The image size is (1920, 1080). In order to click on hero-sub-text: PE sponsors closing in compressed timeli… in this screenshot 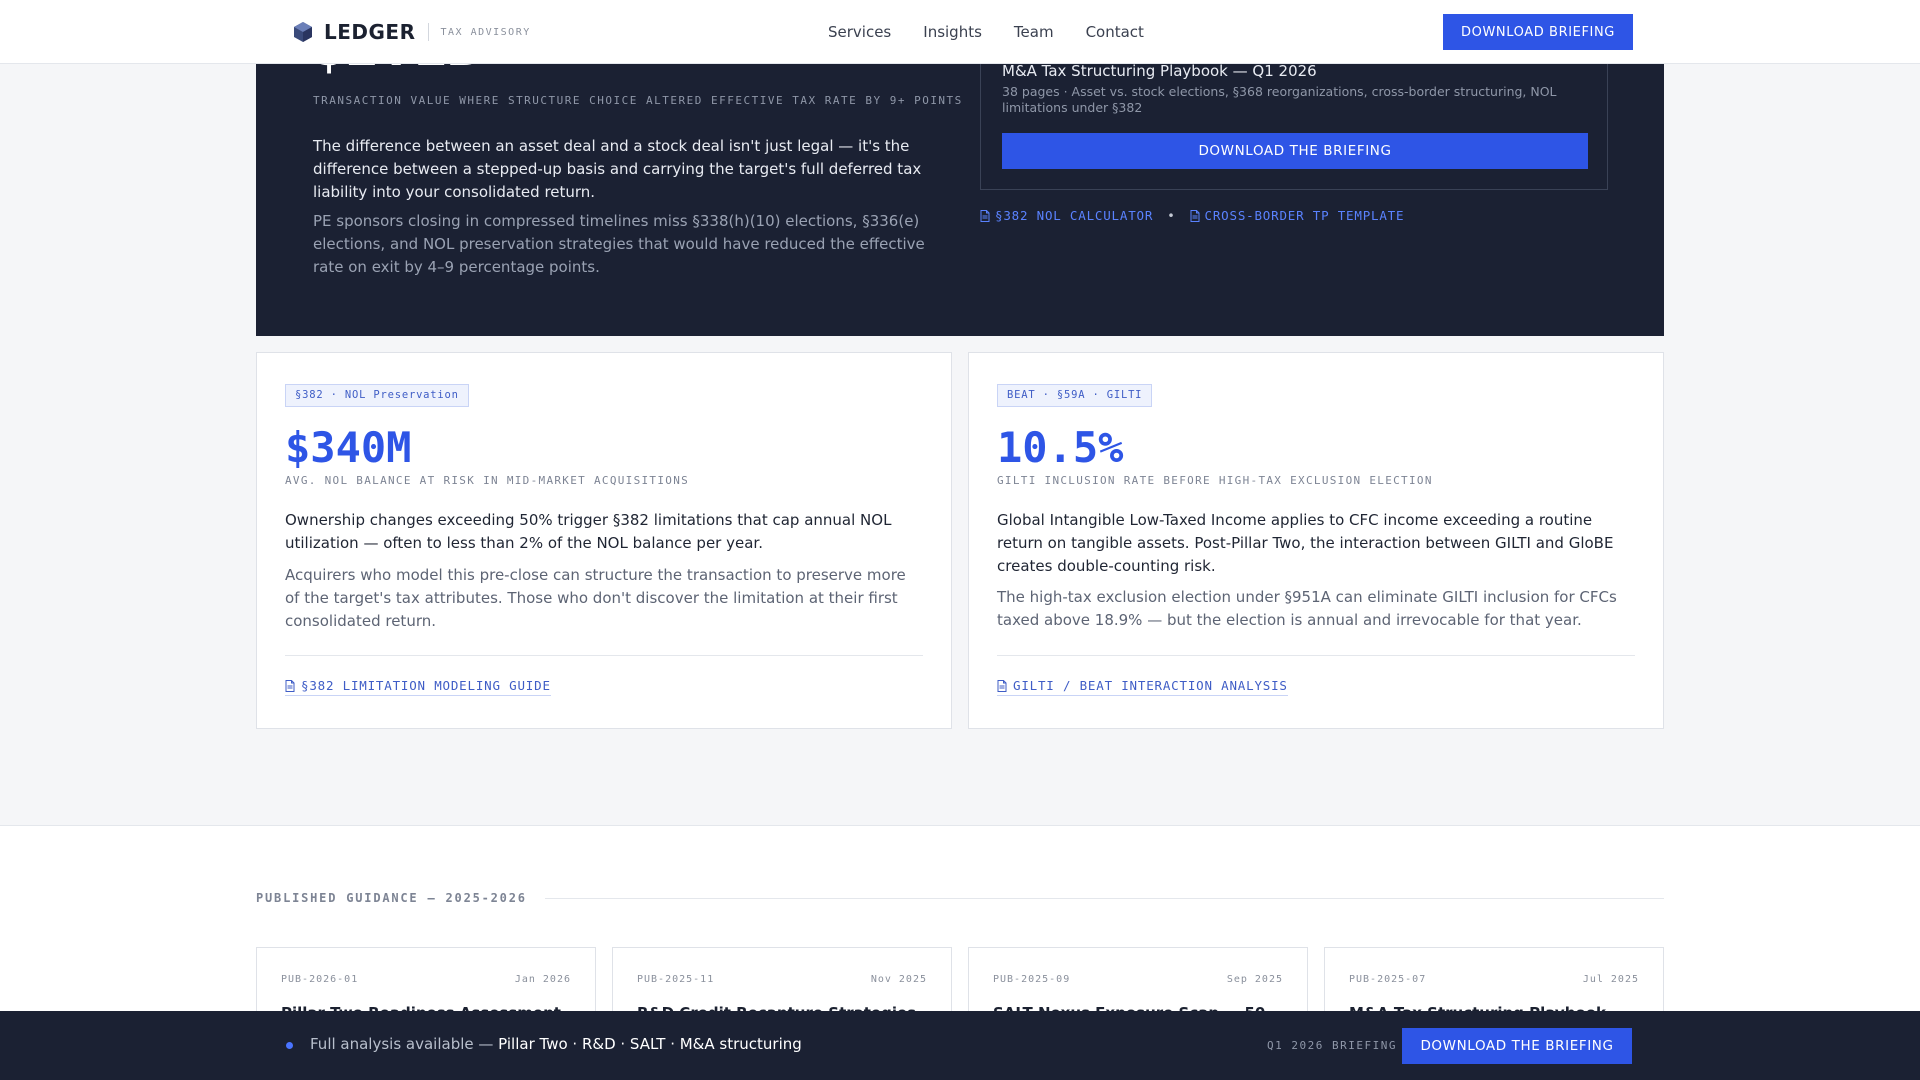, I will do `click(619, 244)`.